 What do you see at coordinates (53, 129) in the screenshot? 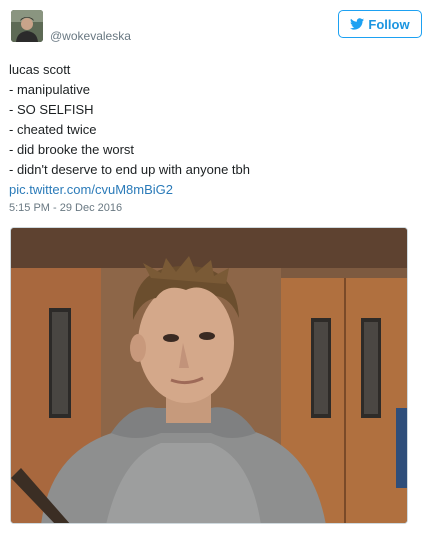
I see `tweet-line: - cheated twice` at bounding box center [53, 129].